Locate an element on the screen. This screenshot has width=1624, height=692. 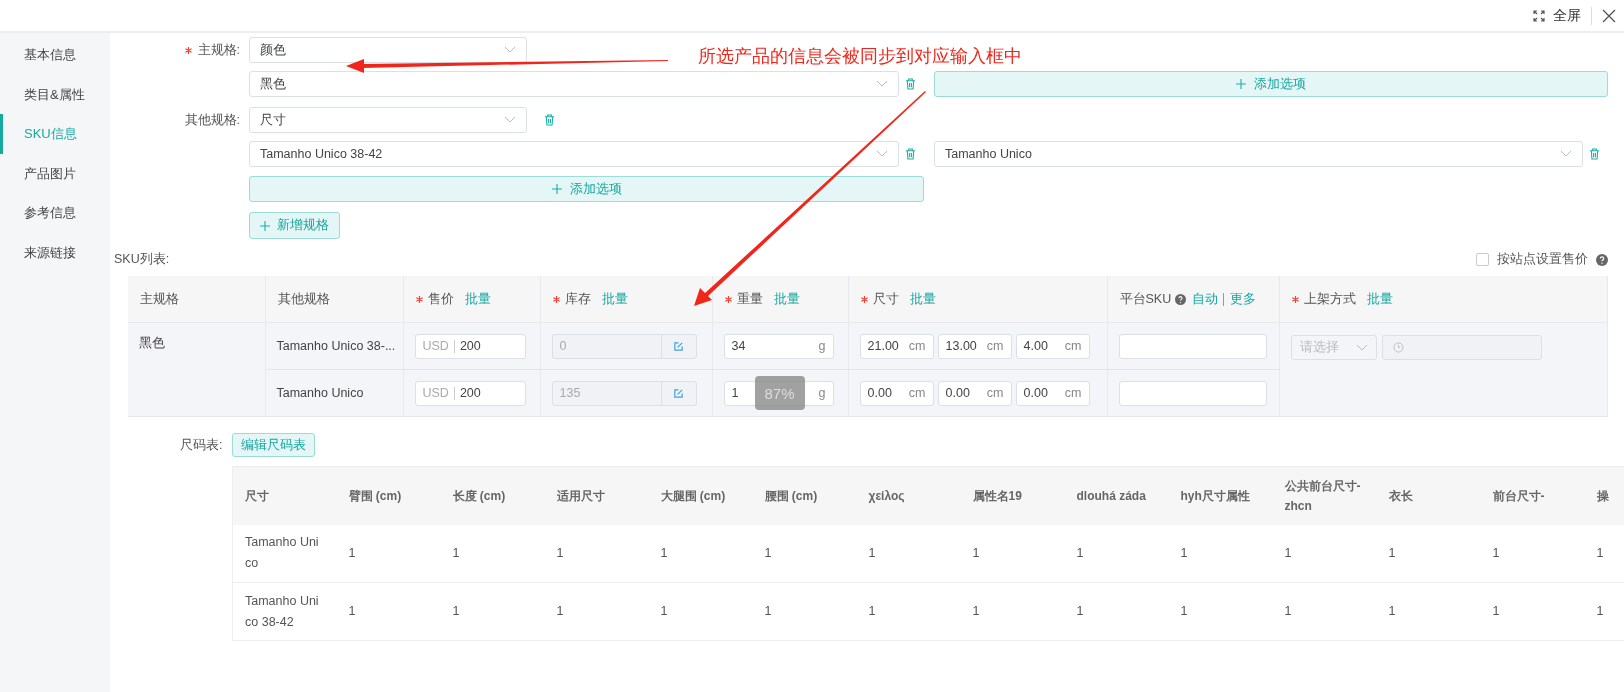
table-cell: Tamanho Unico 38-42 is located at coordinates (282, 611).